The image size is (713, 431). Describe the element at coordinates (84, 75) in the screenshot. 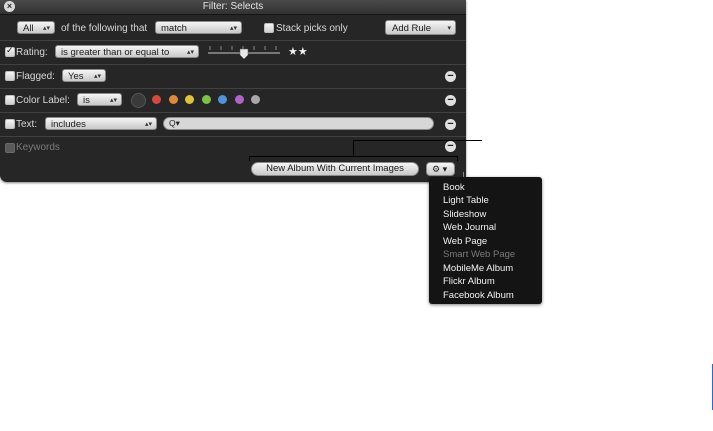

I see `flagged-value-popup: Yes ▴▾` at that location.